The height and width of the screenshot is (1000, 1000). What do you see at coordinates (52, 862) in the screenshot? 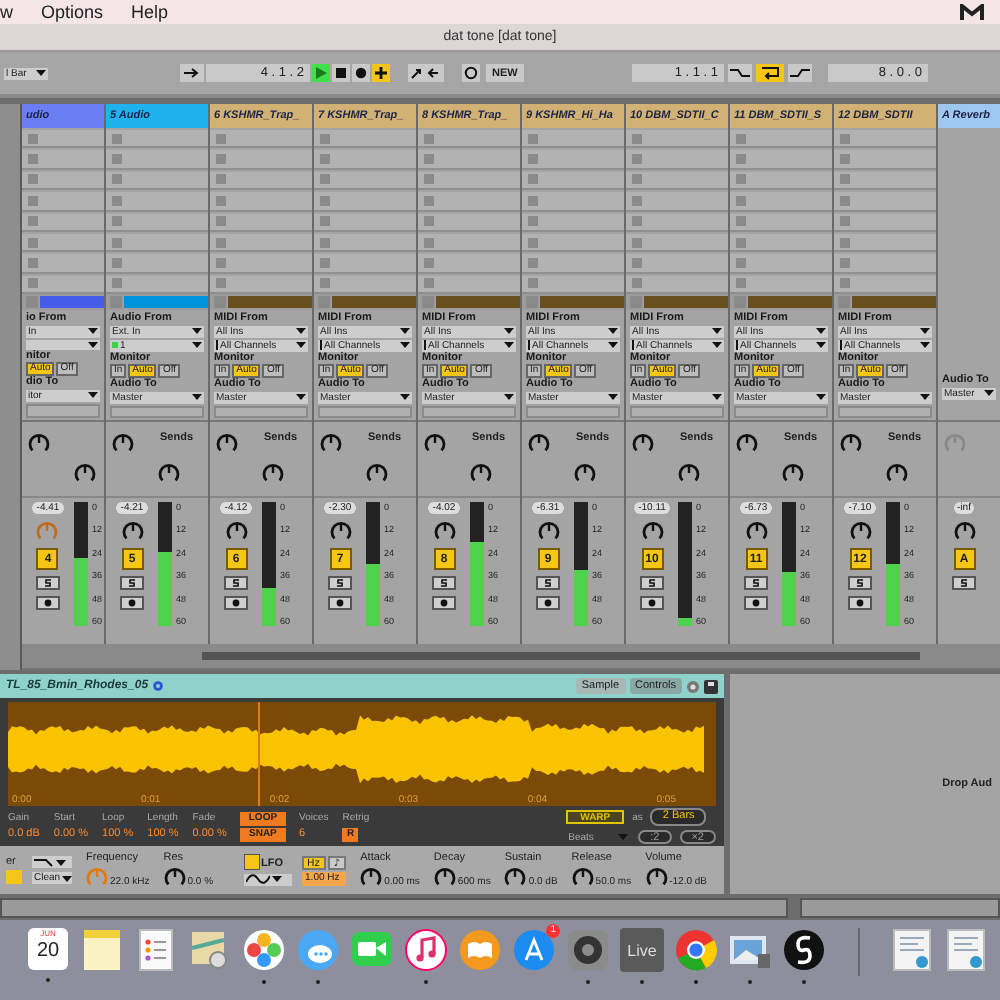
I see `filter-shape-dropdown` at bounding box center [52, 862].